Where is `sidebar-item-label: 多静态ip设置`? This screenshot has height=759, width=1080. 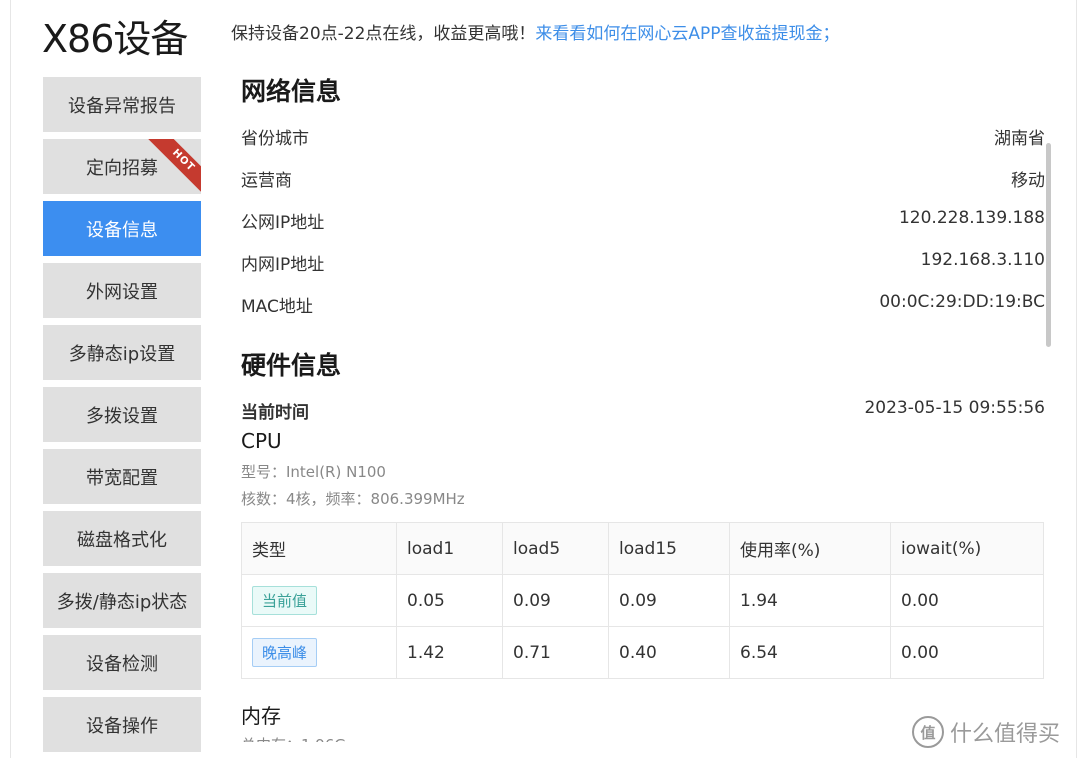
sidebar-item-label: 多静态ip设置 is located at coordinates (122, 354).